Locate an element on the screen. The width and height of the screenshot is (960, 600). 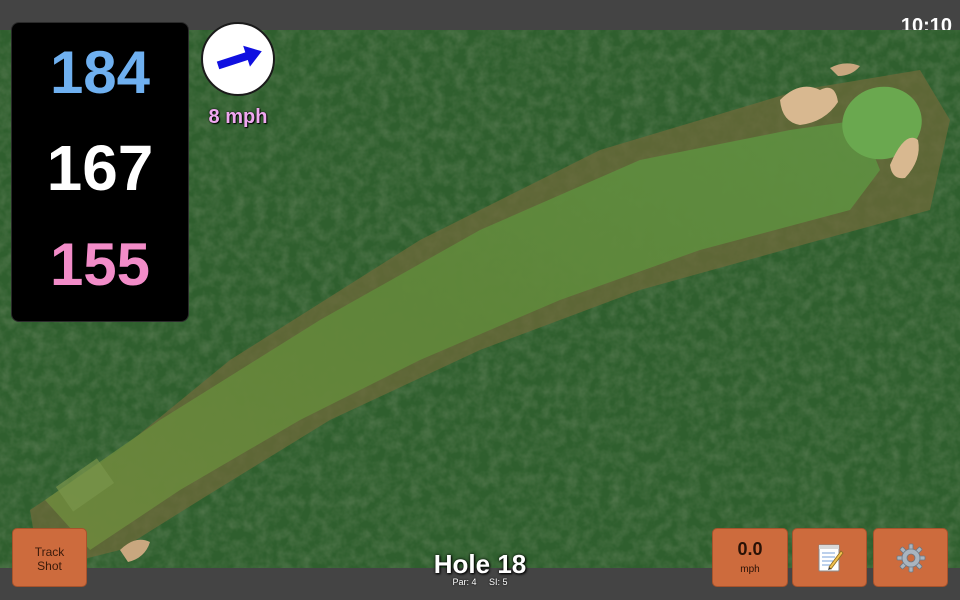
notes-button is located at coordinates (829, 557).